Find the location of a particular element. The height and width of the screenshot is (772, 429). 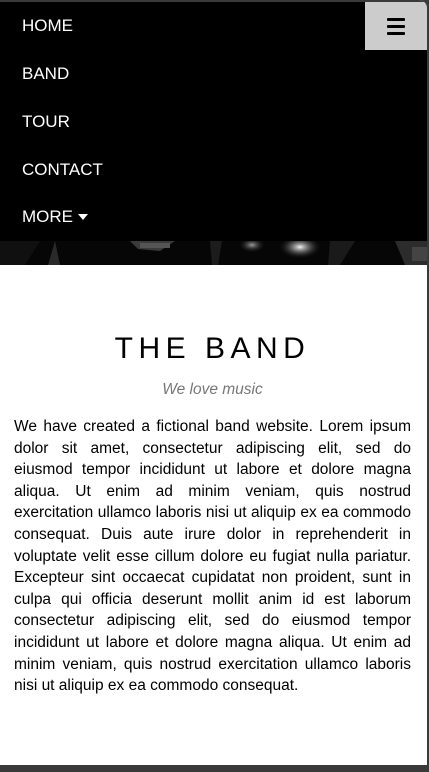

hero-image-strip is located at coordinates (213, 253).